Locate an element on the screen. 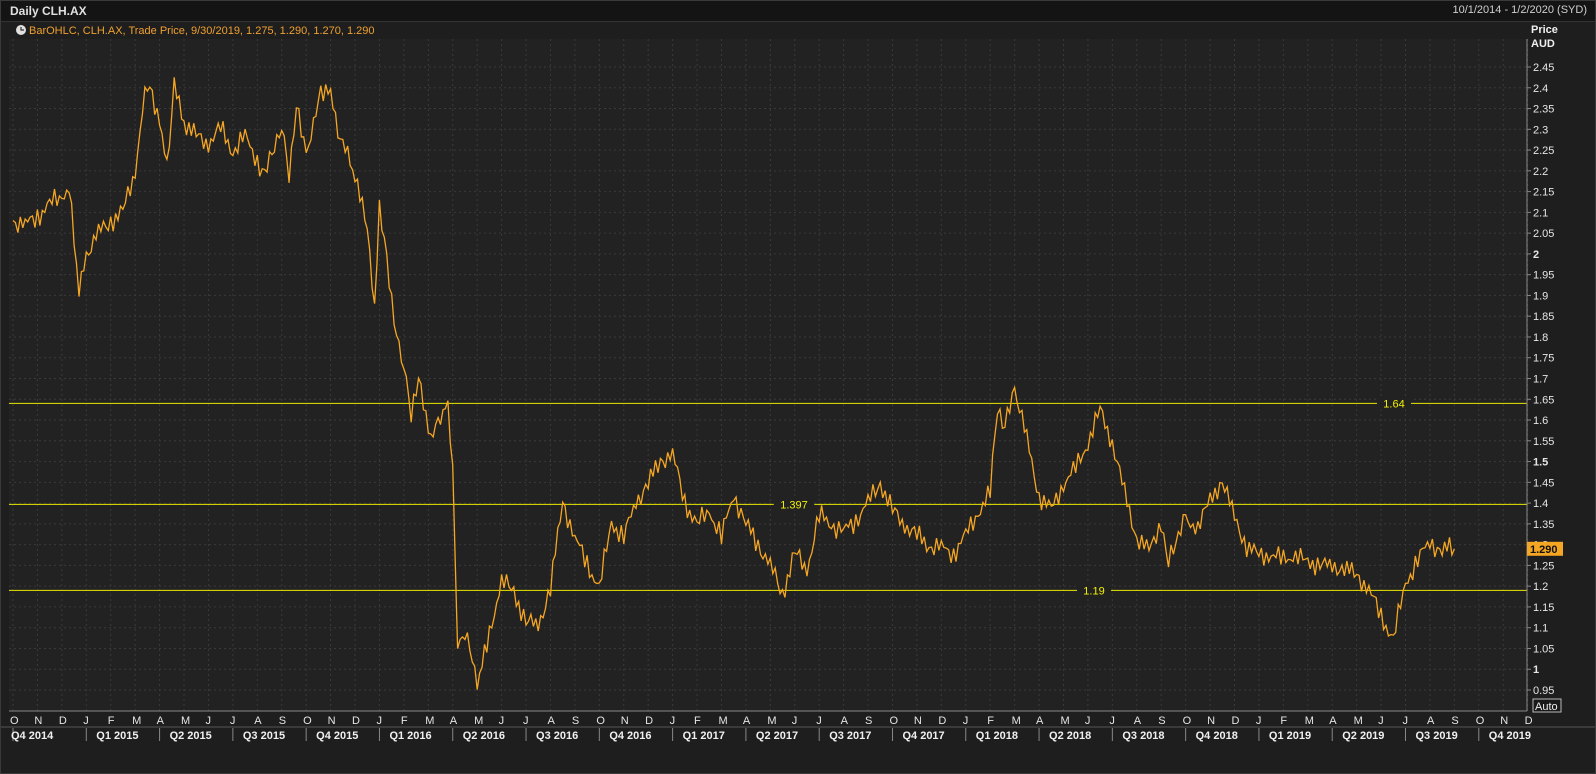 The height and width of the screenshot is (774, 1596). y-tick-label: 1.75 is located at coordinates (1543, 359).